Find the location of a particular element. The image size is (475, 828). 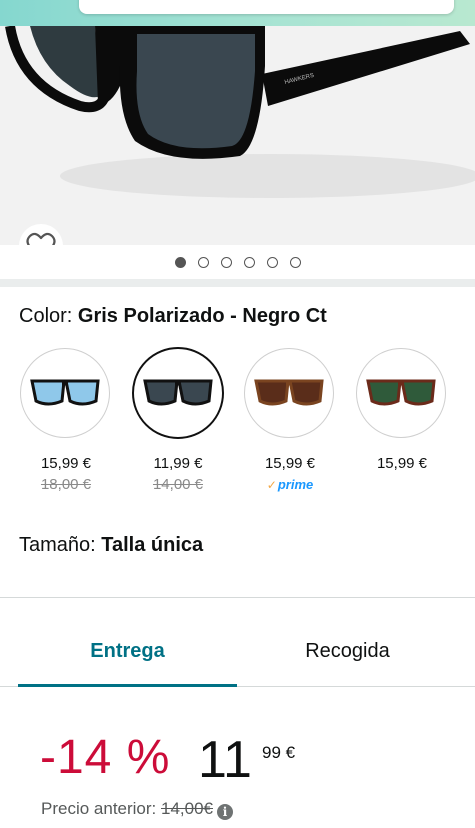

swatch-old-price: 14,00 € is located at coordinates (178, 484).